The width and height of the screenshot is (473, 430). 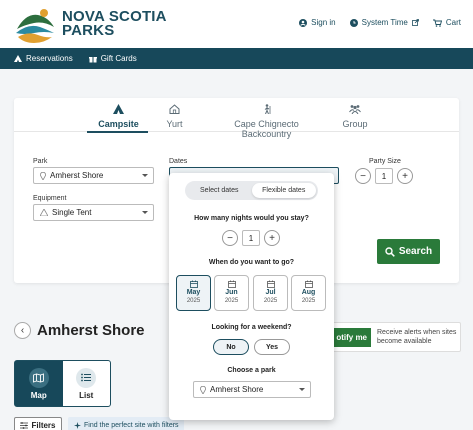 I want to click on system-time-label: System Time, so click(x=384, y=22).